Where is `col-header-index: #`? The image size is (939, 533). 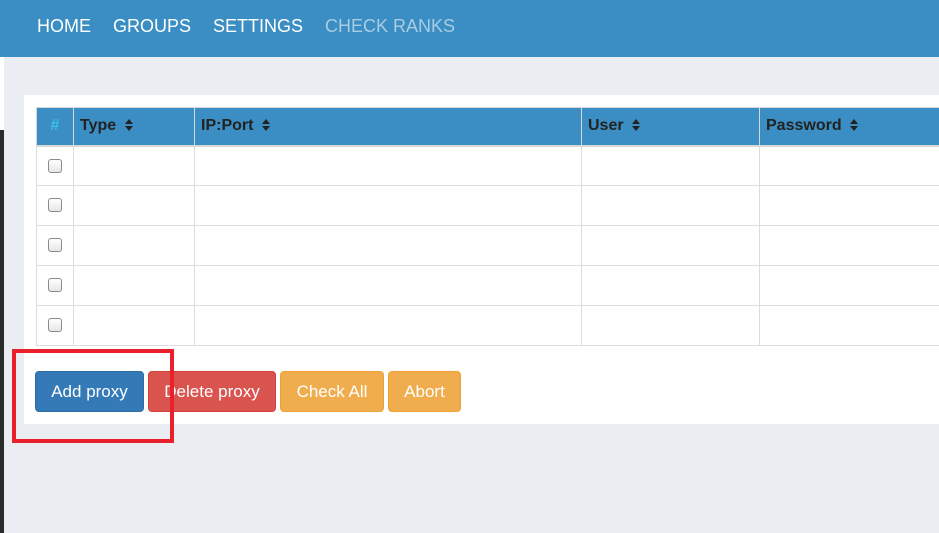
col-header-index: # is located at coordinates (55, 127).